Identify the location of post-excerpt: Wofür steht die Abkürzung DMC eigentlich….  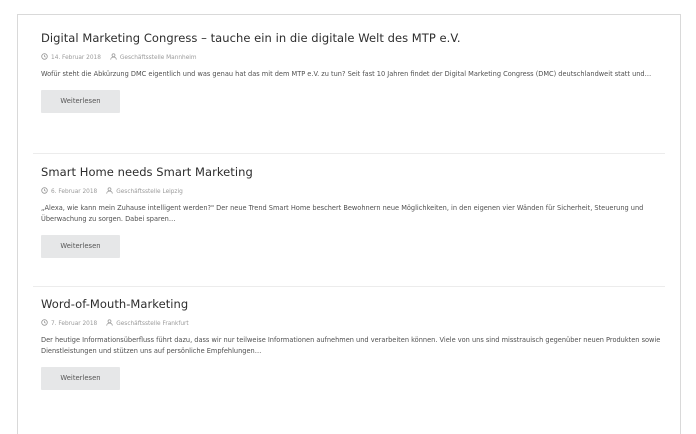
(346, 74).